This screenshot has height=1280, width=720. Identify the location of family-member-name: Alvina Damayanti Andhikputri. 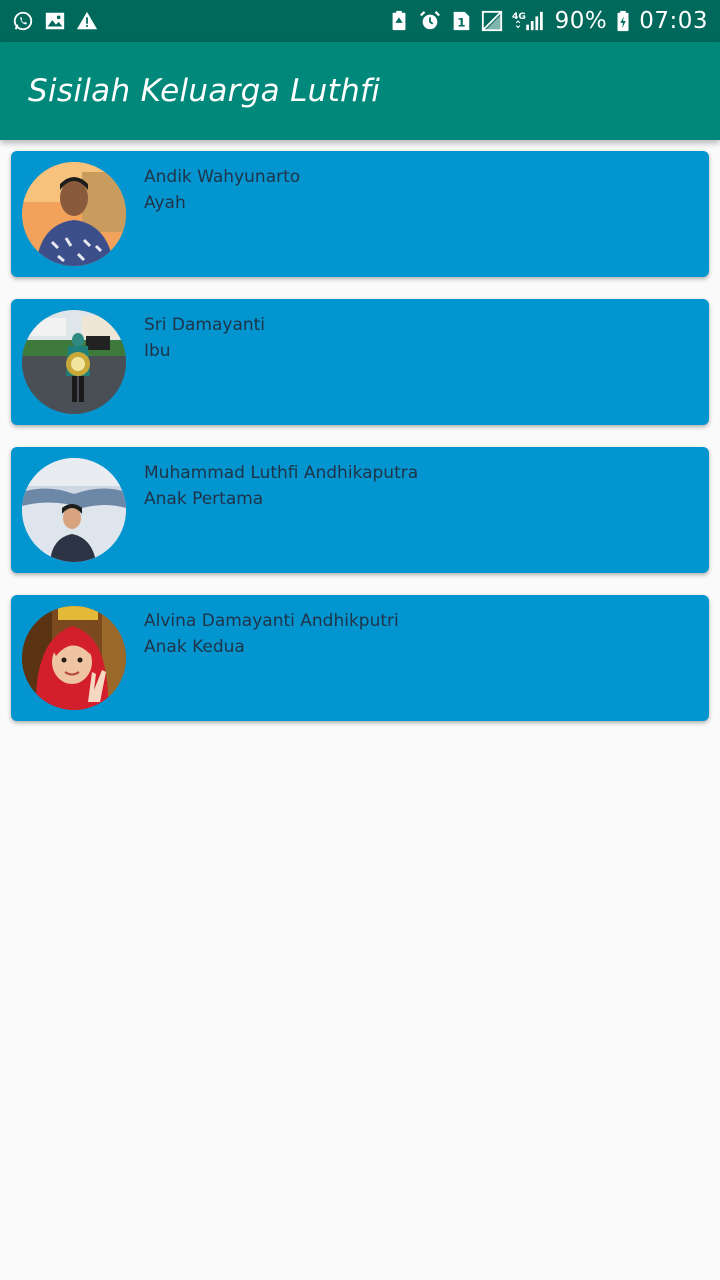
(271, 621).